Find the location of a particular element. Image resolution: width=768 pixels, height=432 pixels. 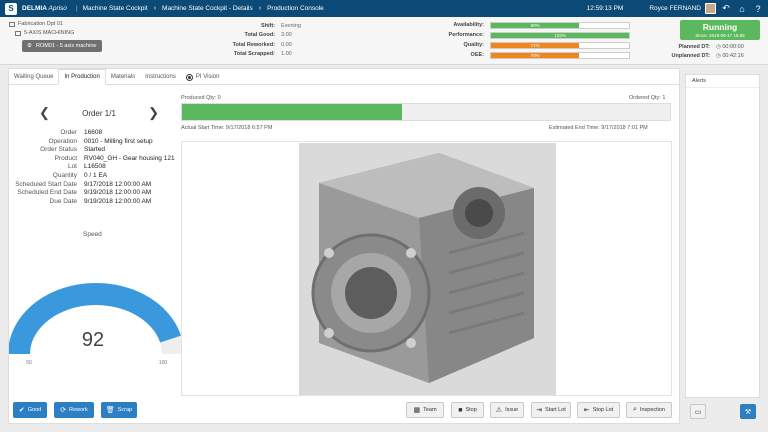

tab-materials: Materials is located at coordinates (123, 77).